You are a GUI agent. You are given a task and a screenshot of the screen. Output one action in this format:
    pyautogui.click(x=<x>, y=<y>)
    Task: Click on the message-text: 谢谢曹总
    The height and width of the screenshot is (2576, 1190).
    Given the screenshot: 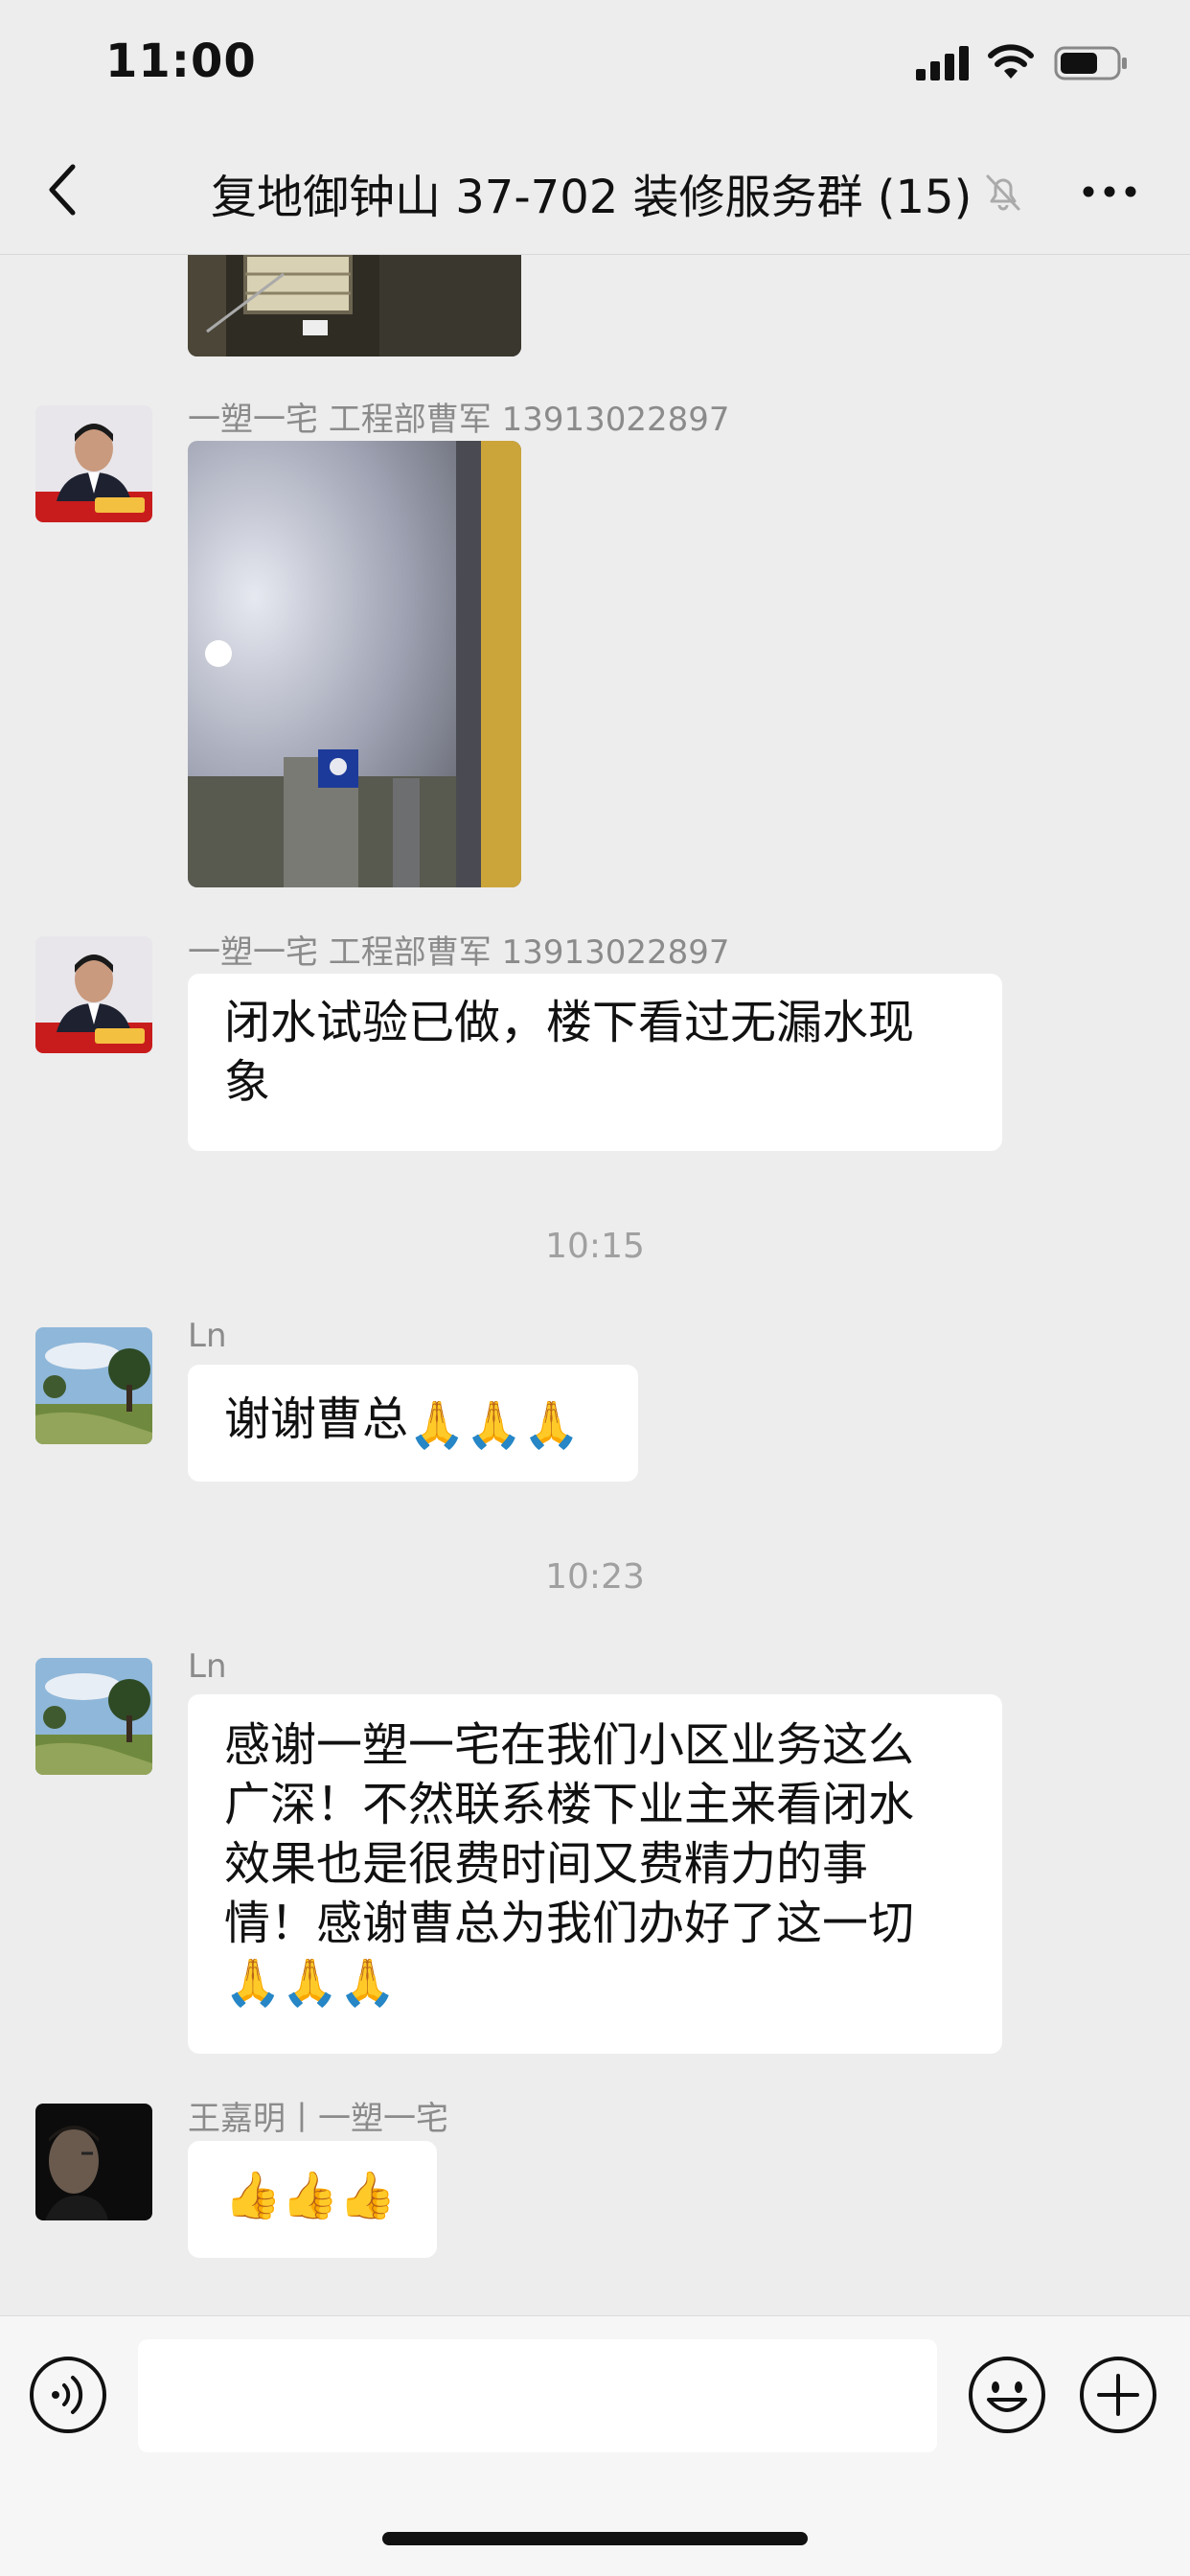 What is the action you would take?
    pyautogui.click(x=317, y=1419)
    